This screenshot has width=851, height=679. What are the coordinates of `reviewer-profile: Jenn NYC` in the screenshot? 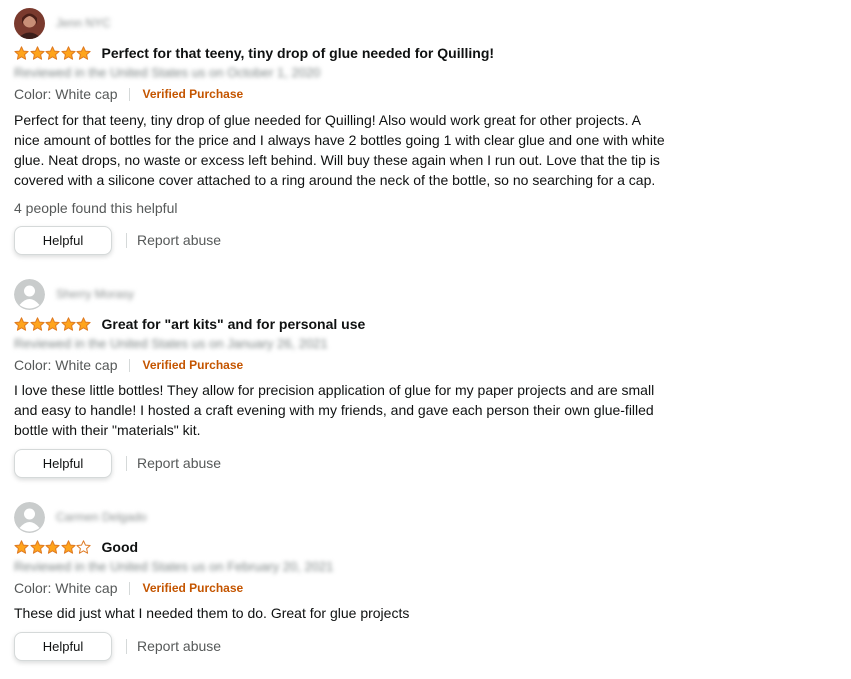 It's located at (62, 23).